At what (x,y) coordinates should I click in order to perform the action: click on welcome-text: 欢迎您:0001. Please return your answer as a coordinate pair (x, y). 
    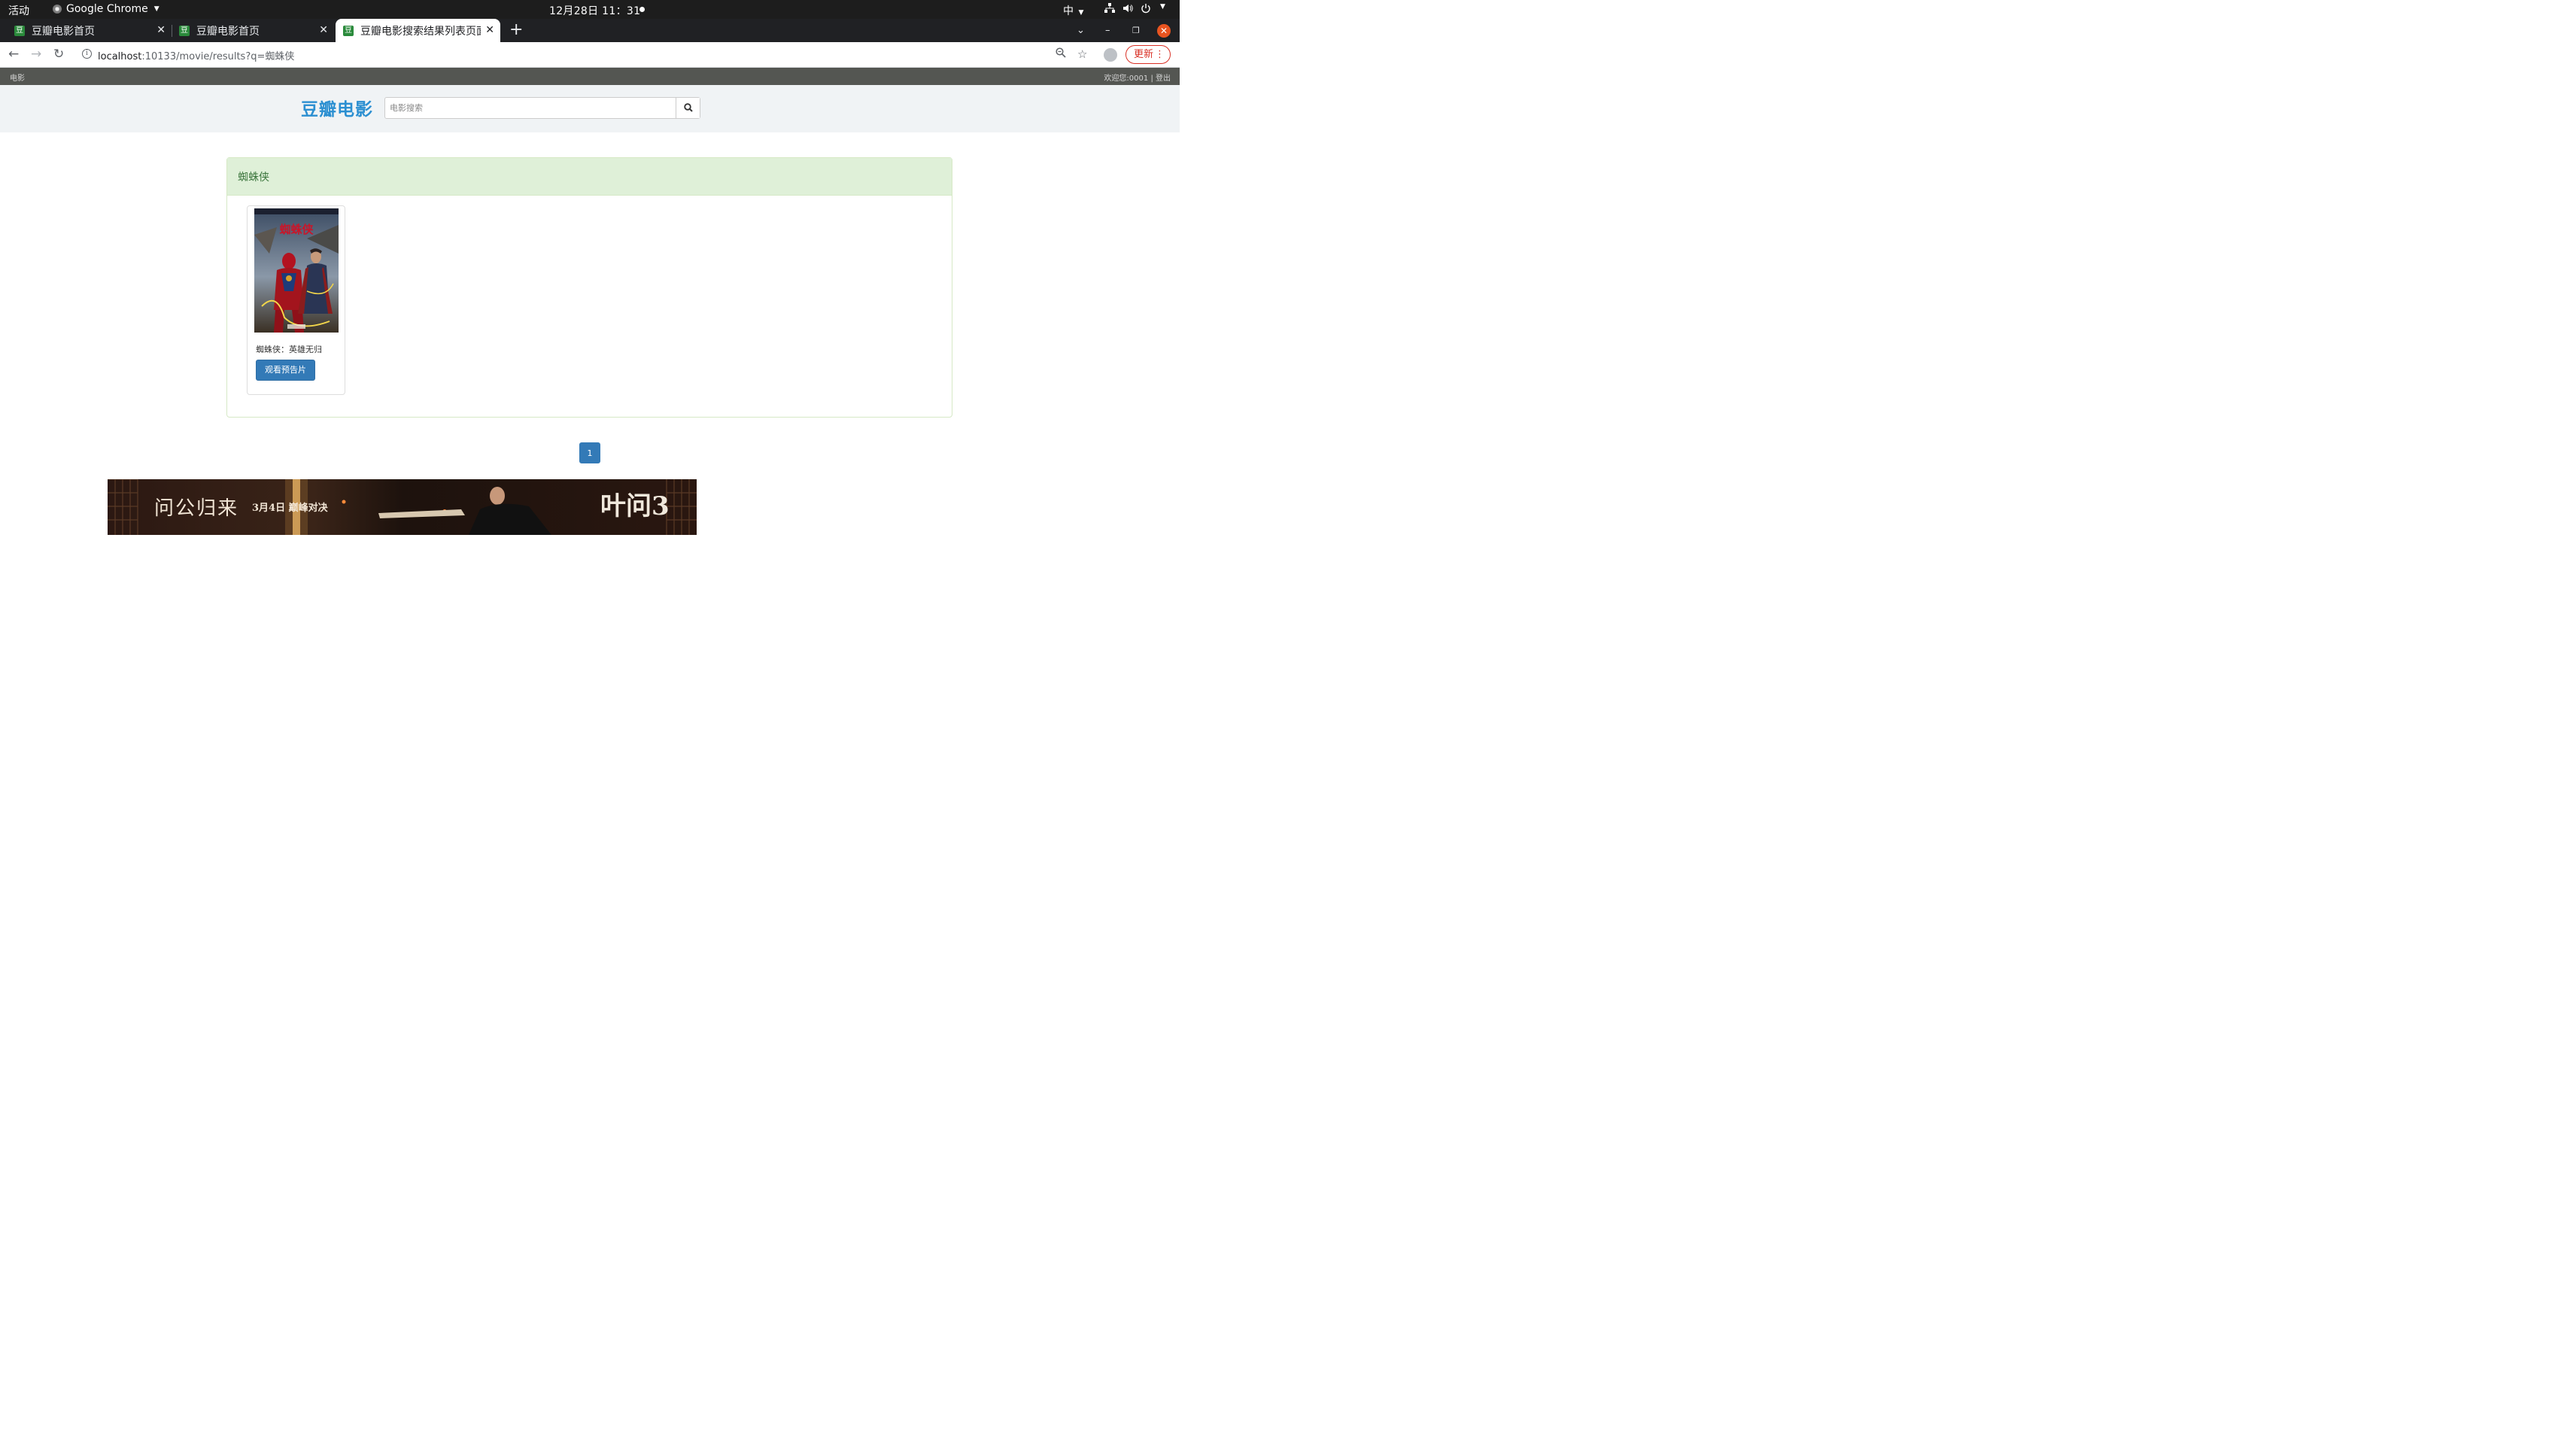
    Looking at the image, I should click on (1126, 79).